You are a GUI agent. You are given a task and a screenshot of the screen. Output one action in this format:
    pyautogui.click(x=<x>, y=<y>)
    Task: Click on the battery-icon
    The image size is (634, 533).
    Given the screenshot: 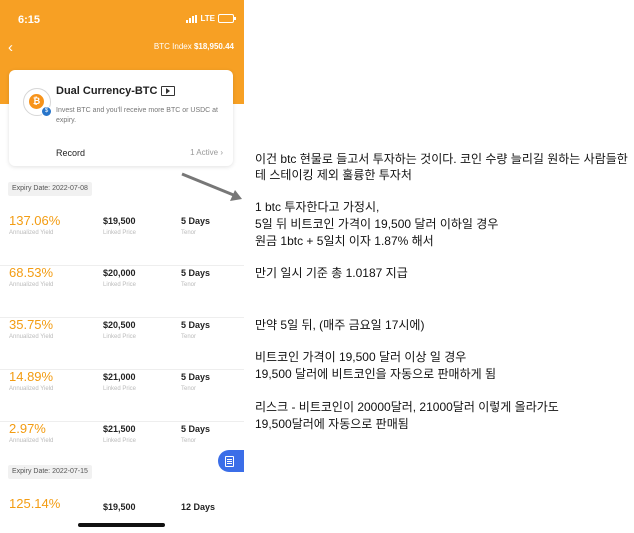 What is the action you would take?
    pyautogui.click(x=227, y=18)
    